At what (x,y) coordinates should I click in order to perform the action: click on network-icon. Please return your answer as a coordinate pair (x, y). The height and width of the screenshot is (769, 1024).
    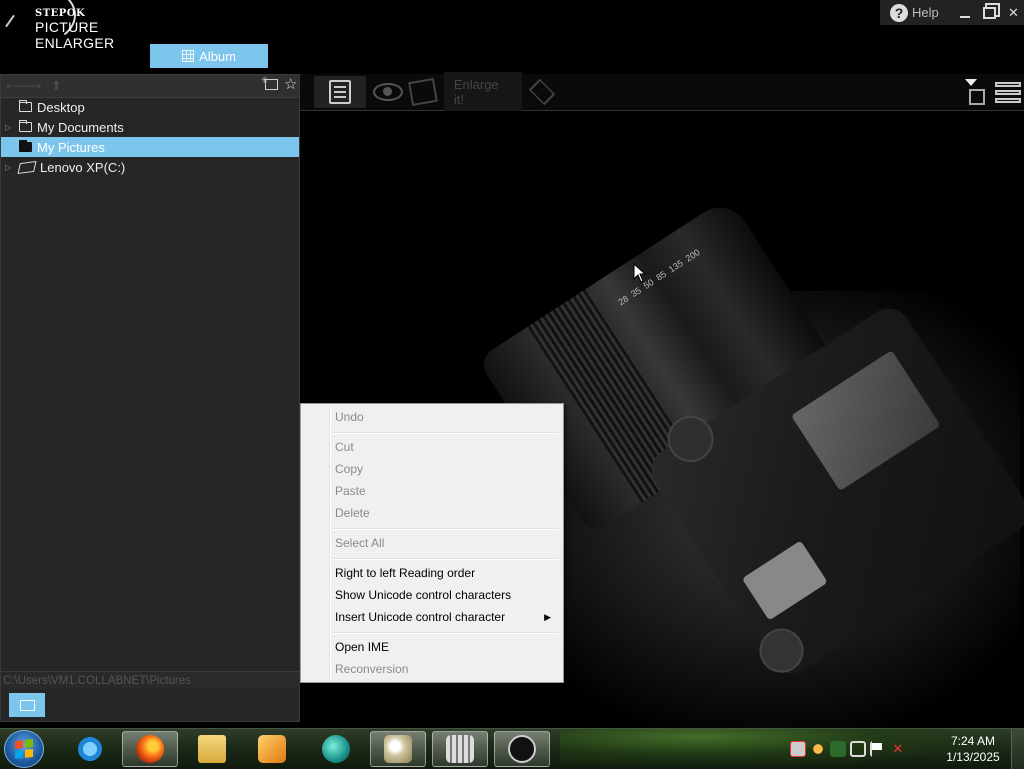
    Looking at the image, I should click on (858, 749).